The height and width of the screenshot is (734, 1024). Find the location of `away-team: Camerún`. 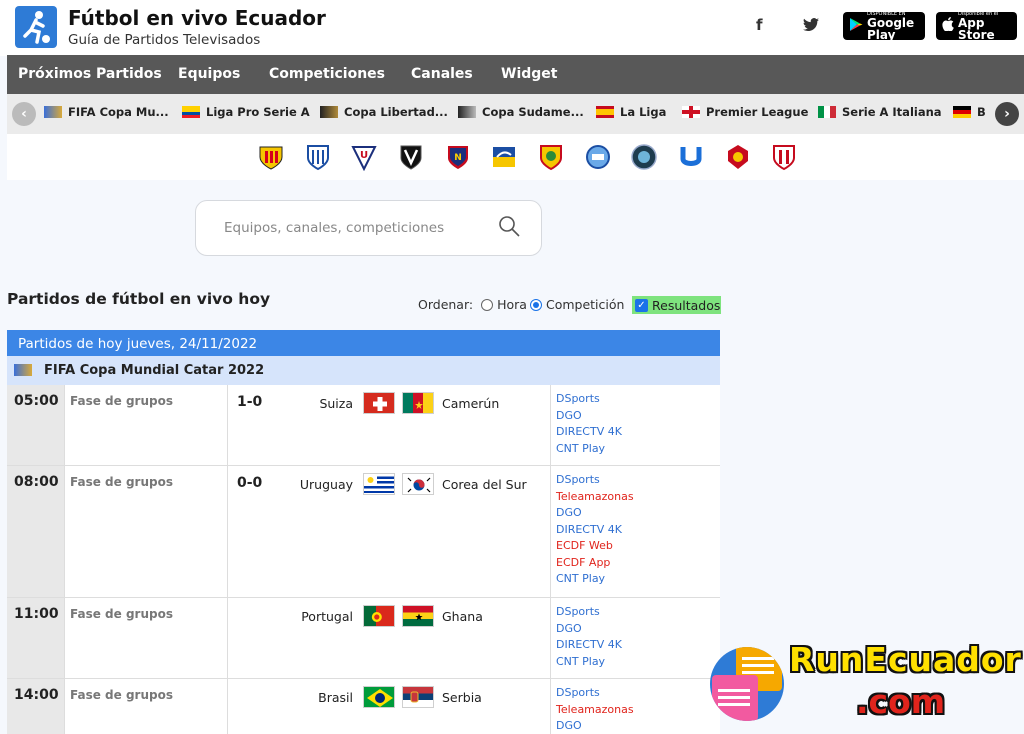

away-team: Camerún is located at coordinates (470, 403).